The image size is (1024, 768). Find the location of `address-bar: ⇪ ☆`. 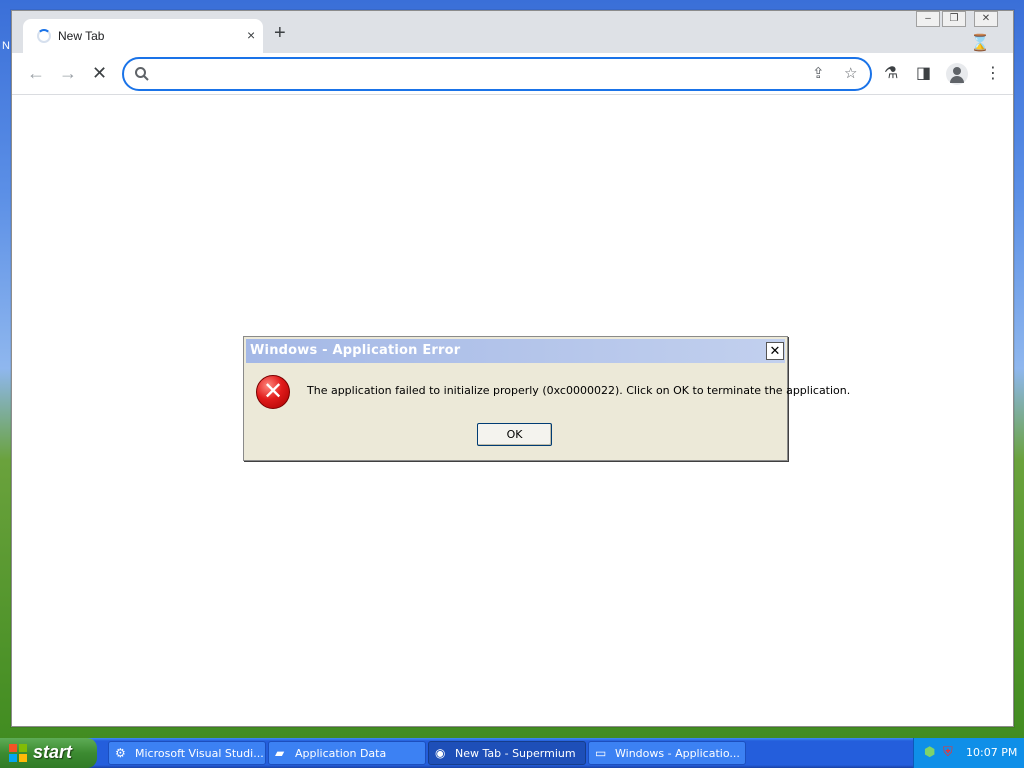

address-bar: ⇪ ☆ is located at coordinates (497, 74).